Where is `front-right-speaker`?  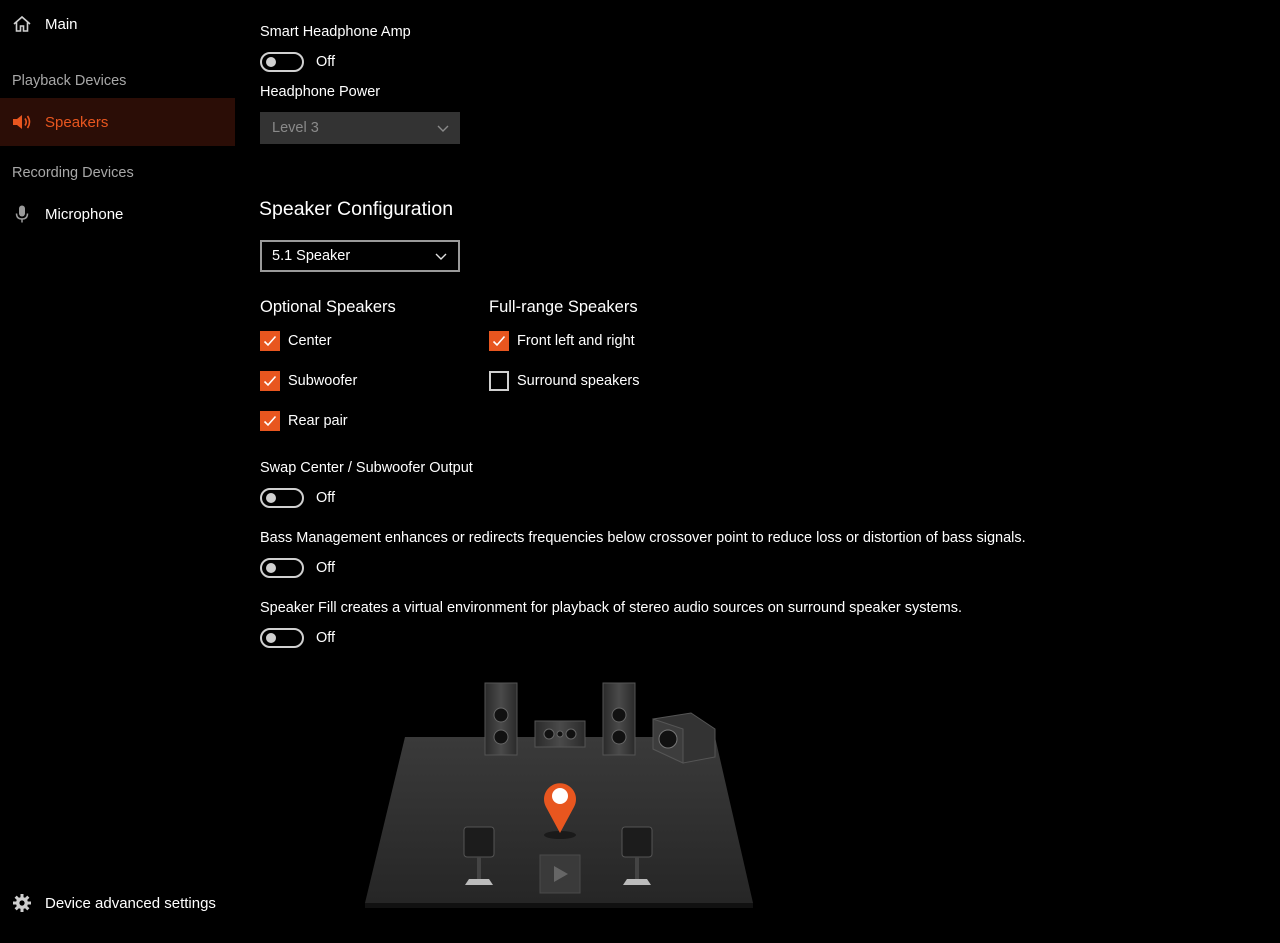 front-right-speaker is located at coordinates (619, 719).